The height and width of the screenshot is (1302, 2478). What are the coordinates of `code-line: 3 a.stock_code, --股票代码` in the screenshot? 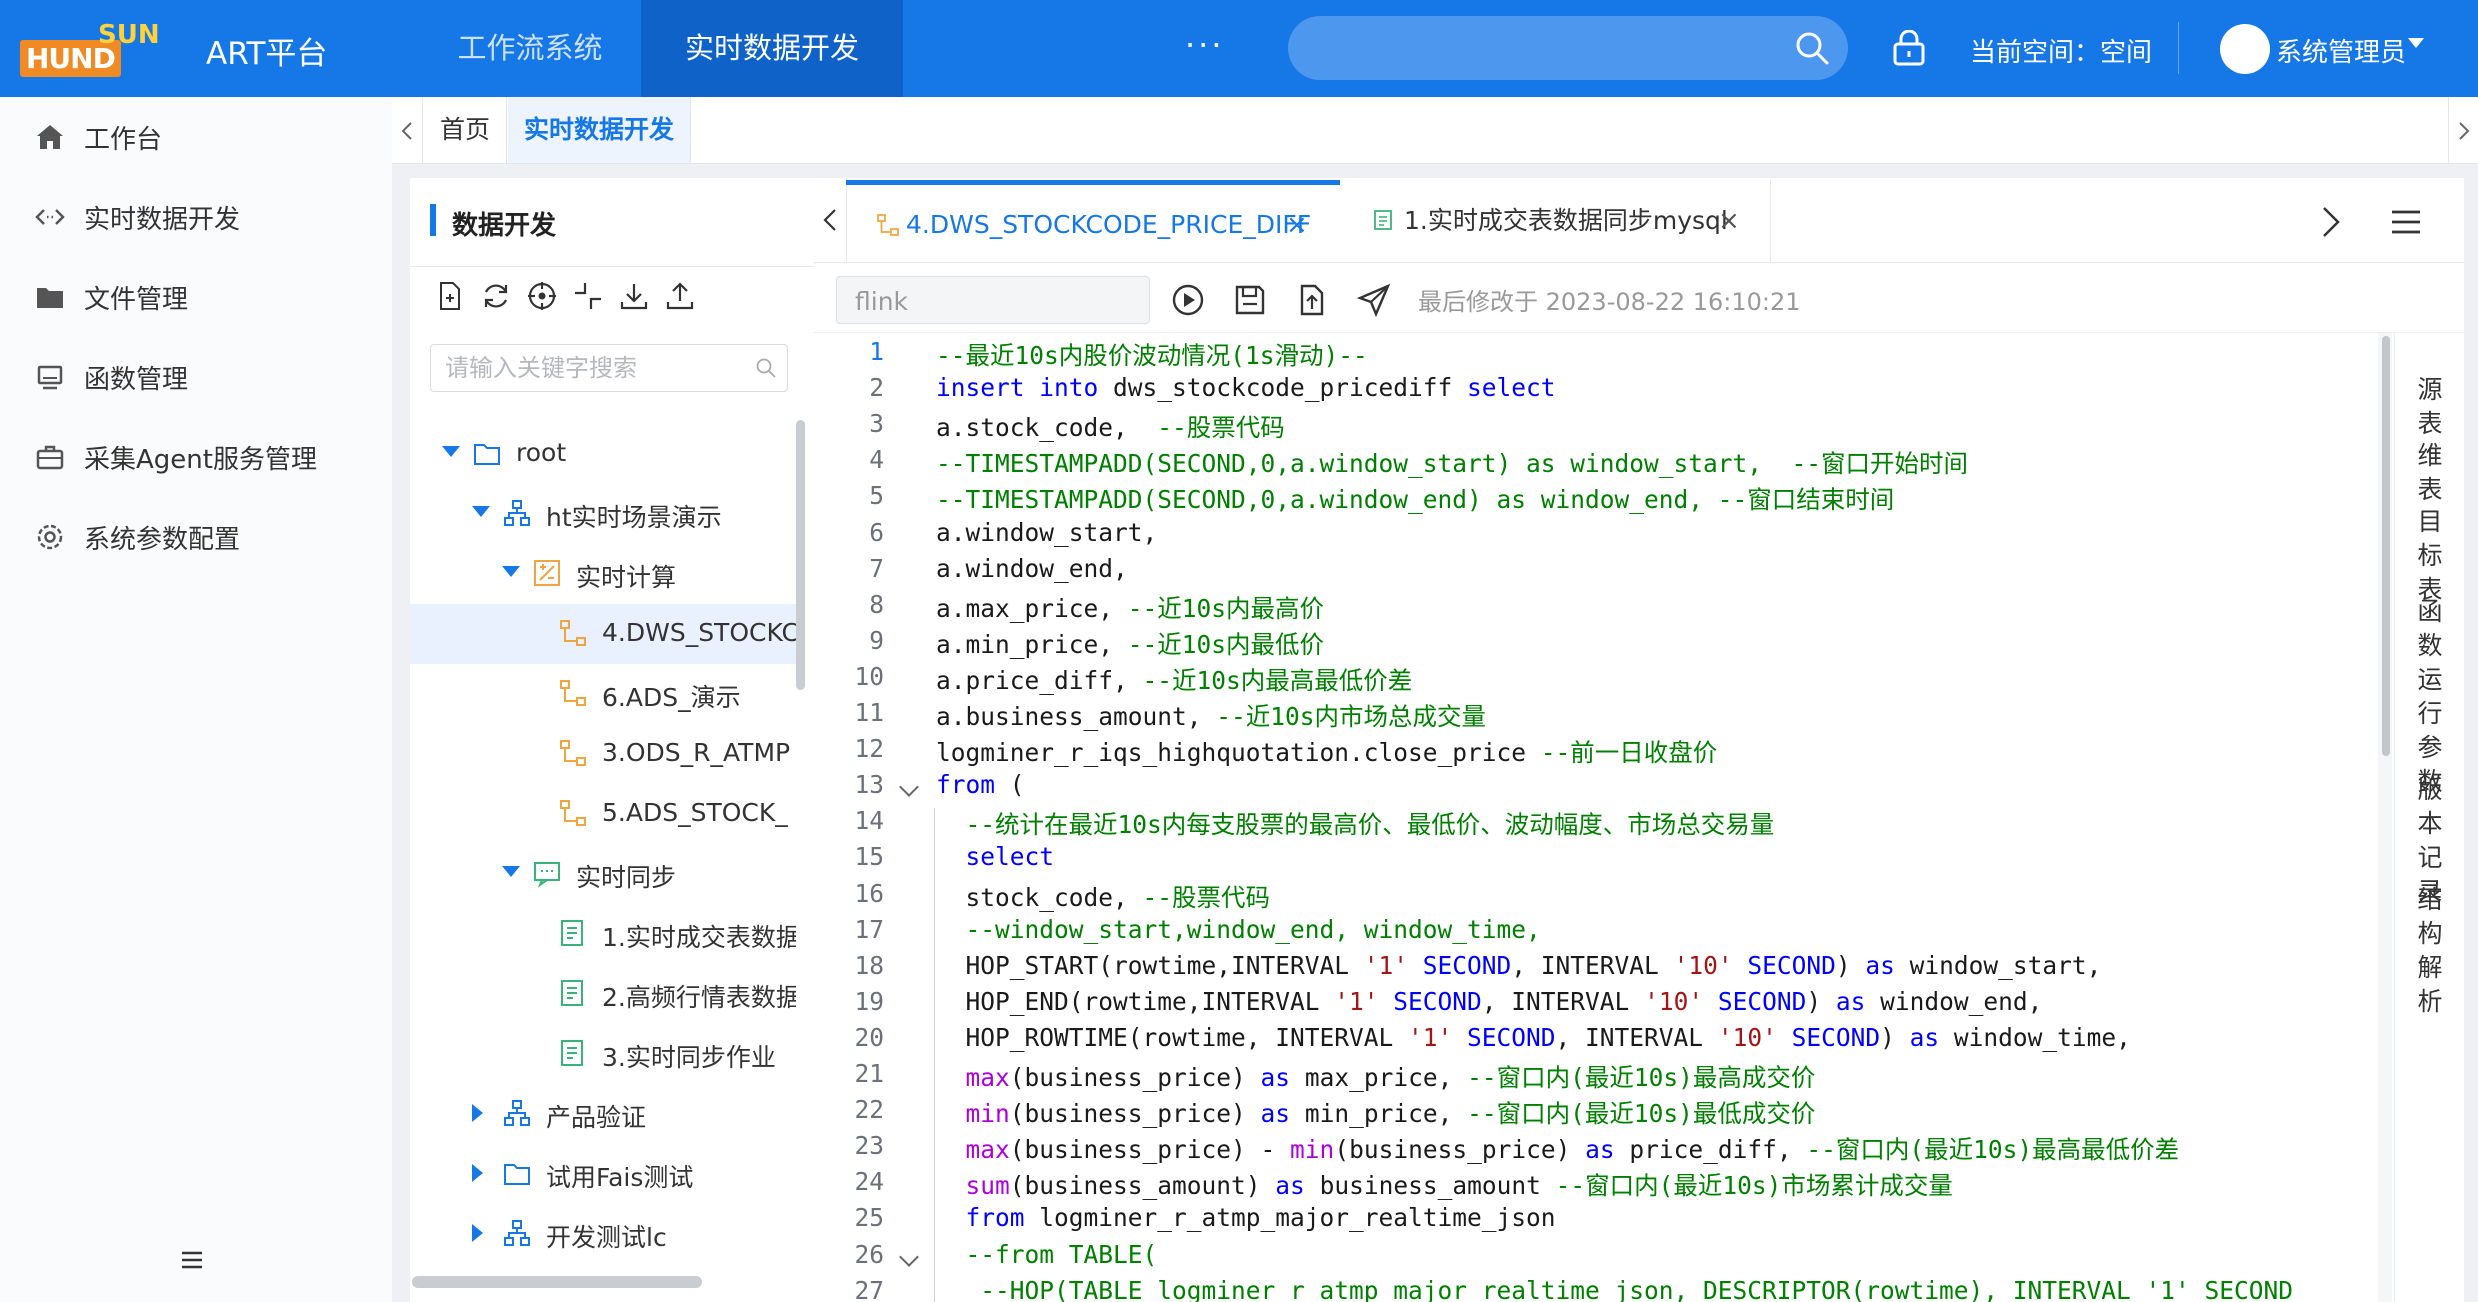 It's located at (1599, 427).